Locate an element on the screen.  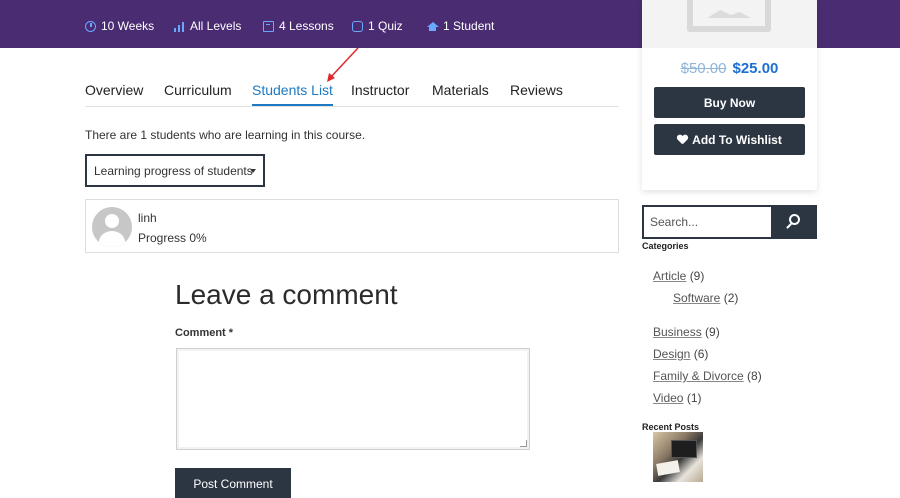
post-comment-label: Post Comment is located at coordinates (233, 484).